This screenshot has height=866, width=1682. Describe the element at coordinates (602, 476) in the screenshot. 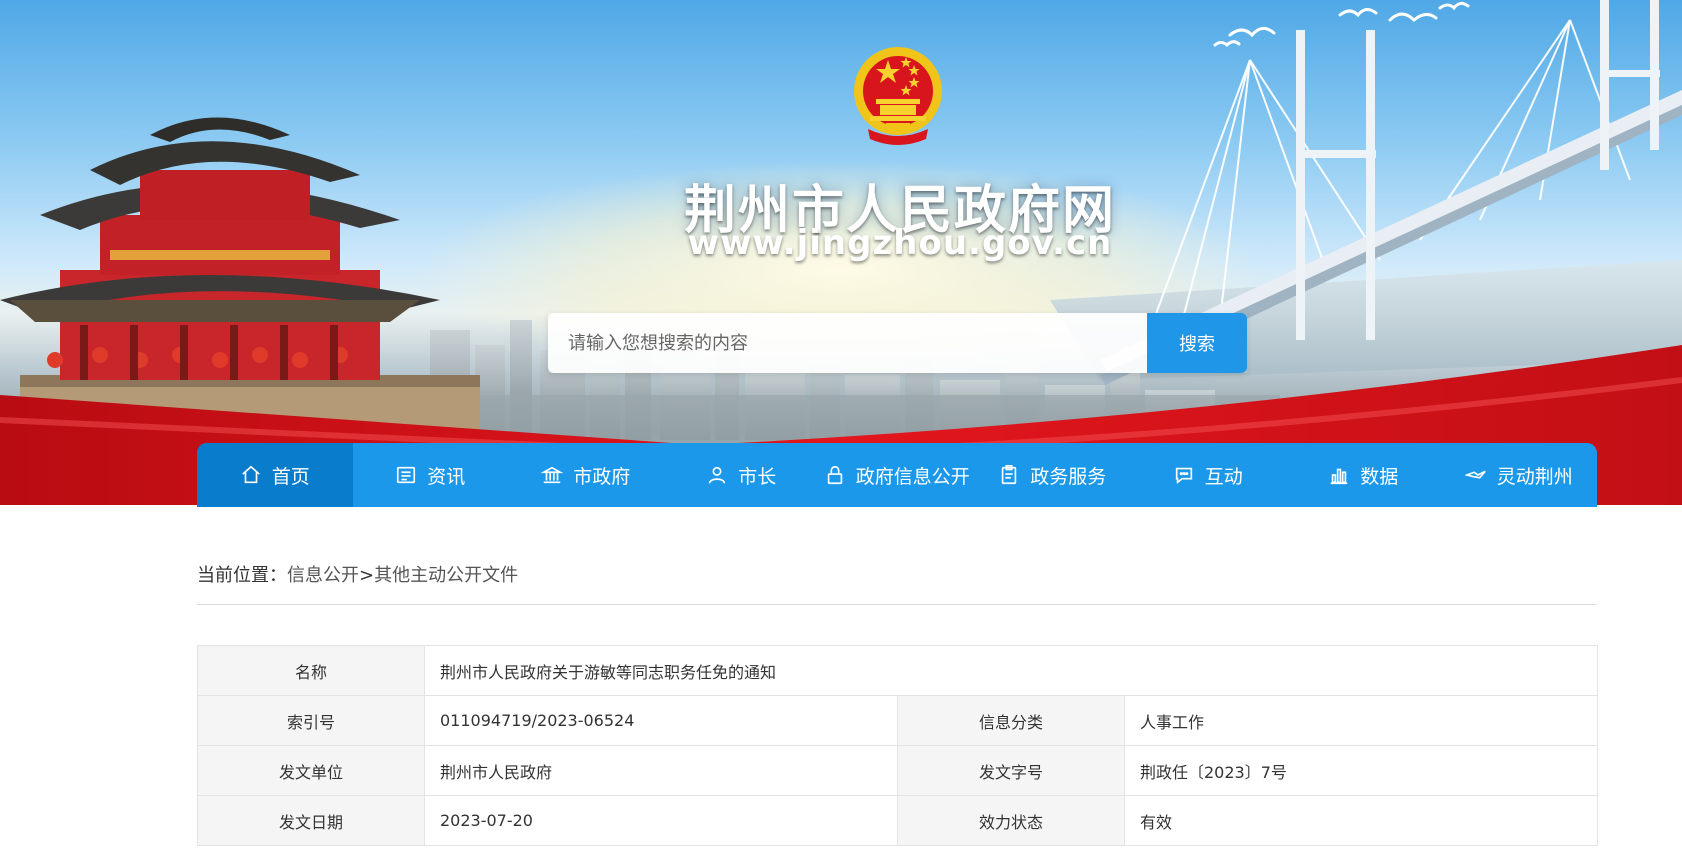

I see `nav-item-label: 市政府` at that location.